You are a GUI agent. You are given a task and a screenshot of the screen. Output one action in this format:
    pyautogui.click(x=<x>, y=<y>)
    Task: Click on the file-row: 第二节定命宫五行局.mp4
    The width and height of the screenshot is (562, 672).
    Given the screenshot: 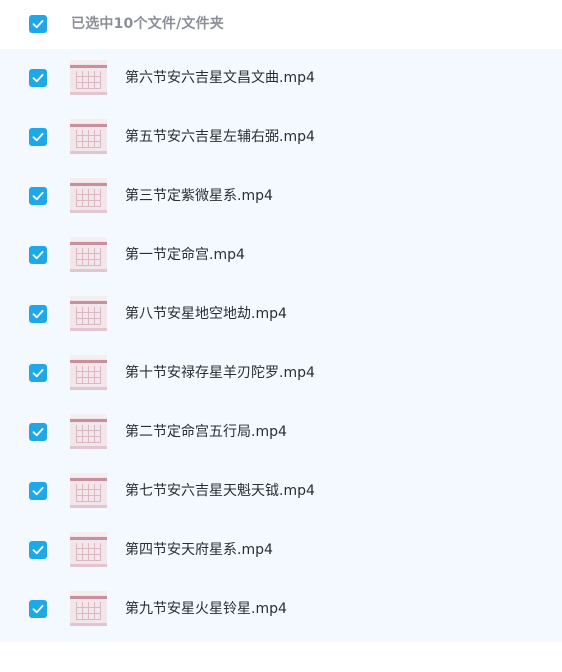 What is the action you would take?
    pyautogui.click(x=281, y=432)
    